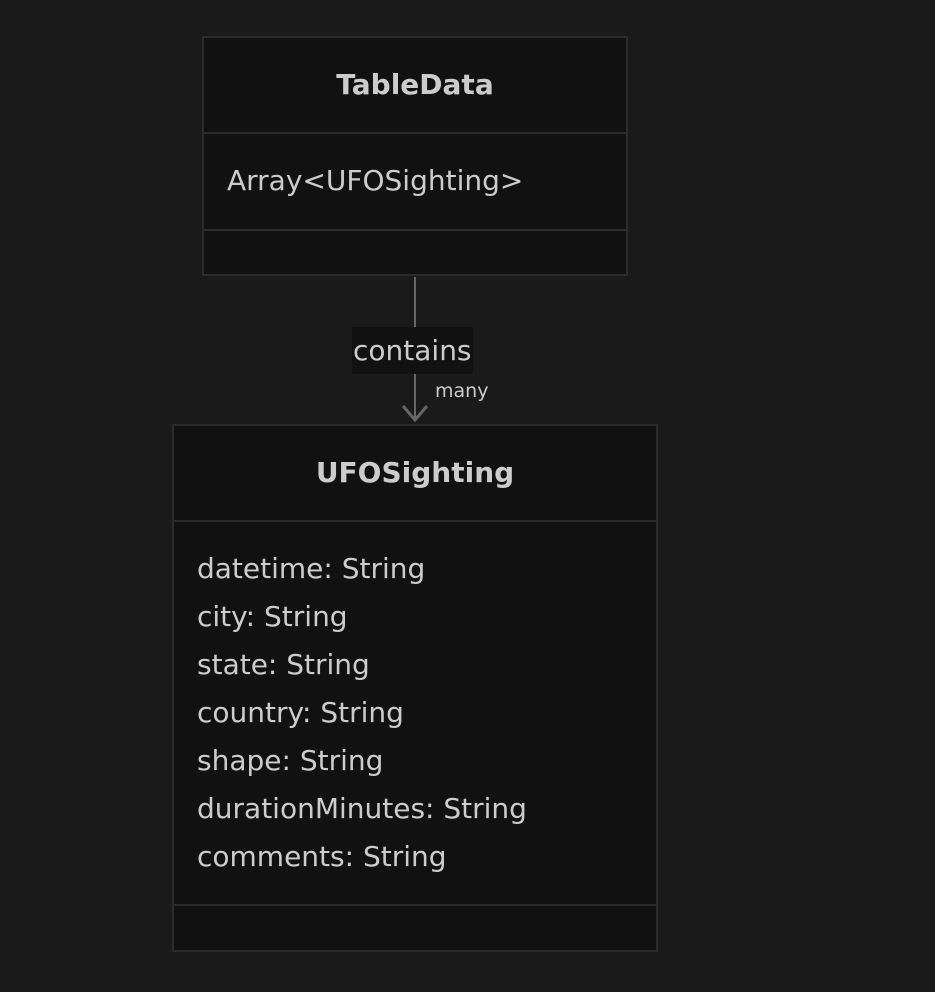 The image size is (935, 992). What do you see at coordinates (362, 808) in the screenshot?
I see `member: durationMinutes: String` at bounding box center [362, 808].